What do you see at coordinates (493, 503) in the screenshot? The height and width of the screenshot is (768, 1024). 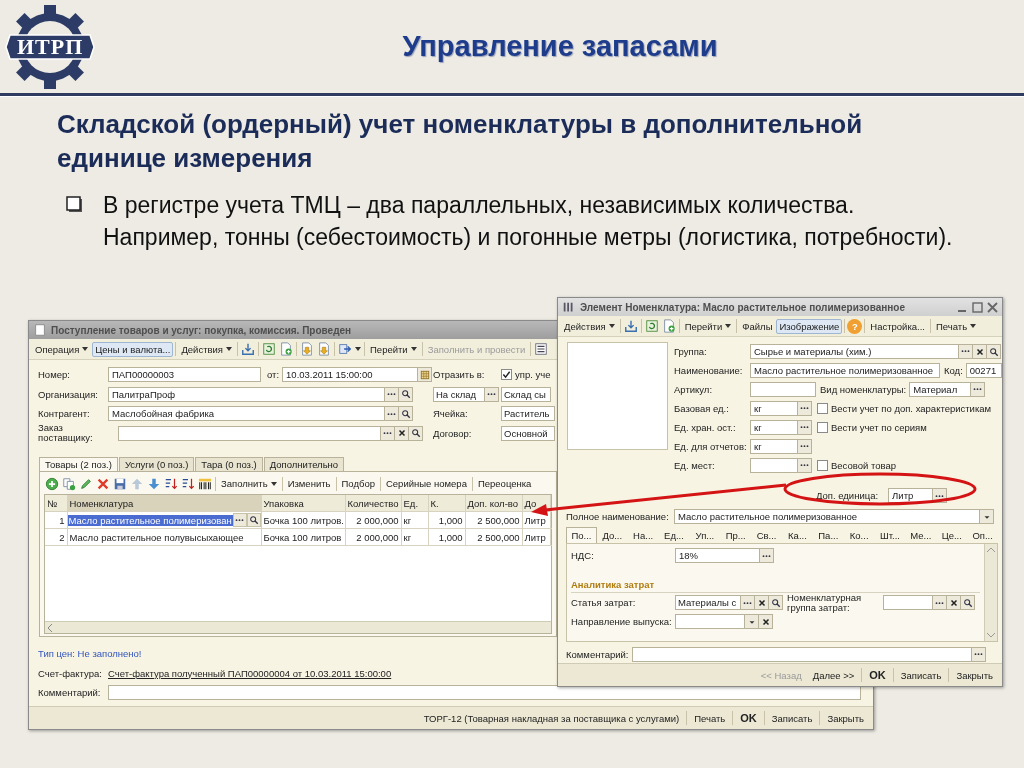 I see `column-header: Доп. кол-во` at bounding box center [493, 503].